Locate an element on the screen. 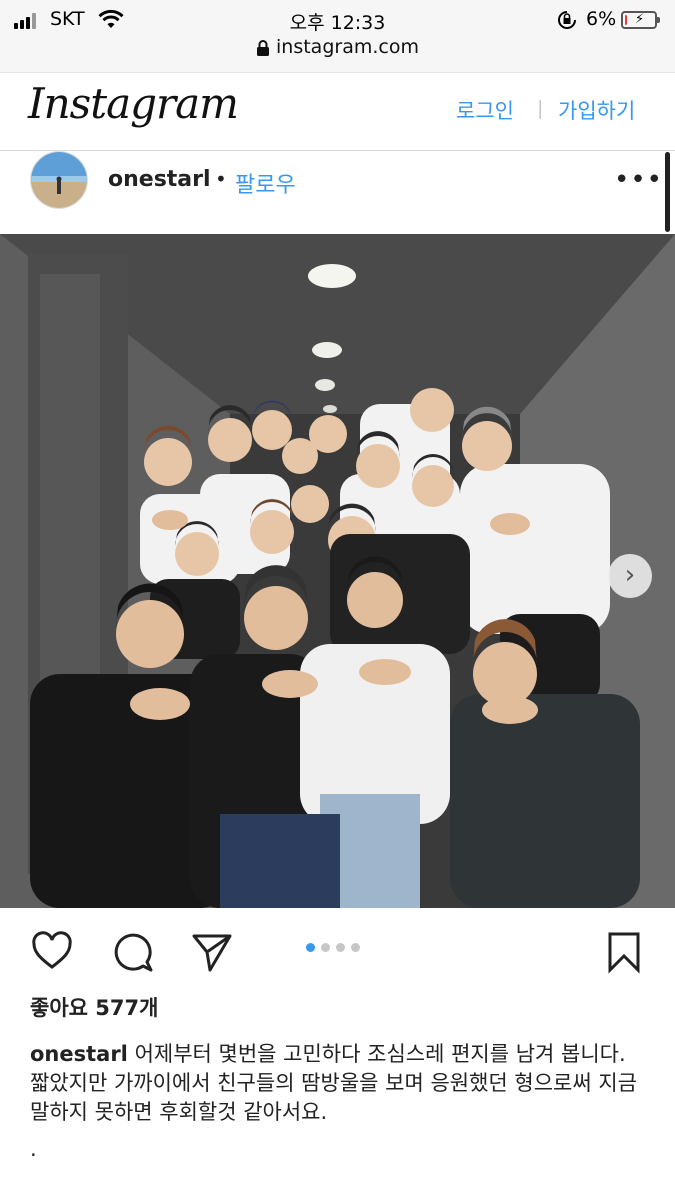 The height and width of the screenshot is (1200, 675). caption-username: onestarl is located at coordinates (79, 1054).